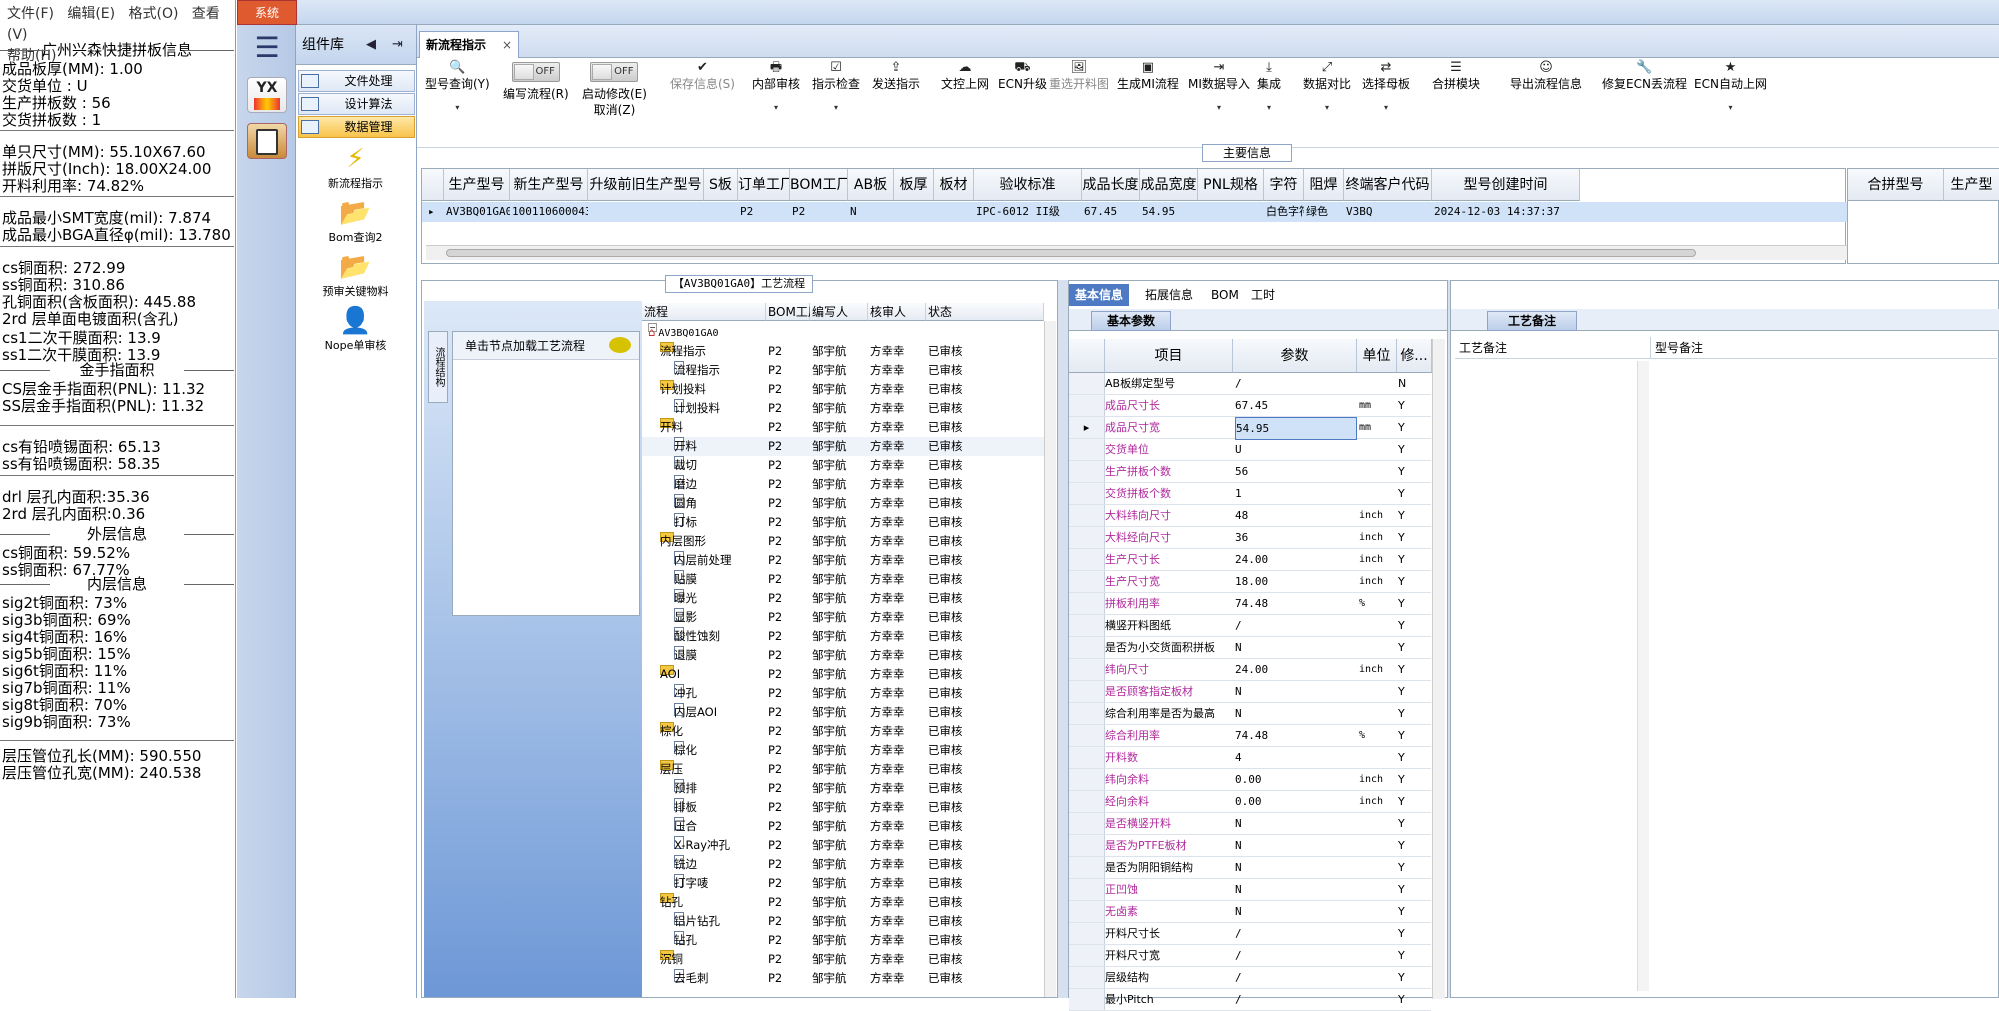 The image size is (1999, 1011). Describe the element at coordinates (1296, 493) in the screenshot. I see `param-value: 1` at that location.